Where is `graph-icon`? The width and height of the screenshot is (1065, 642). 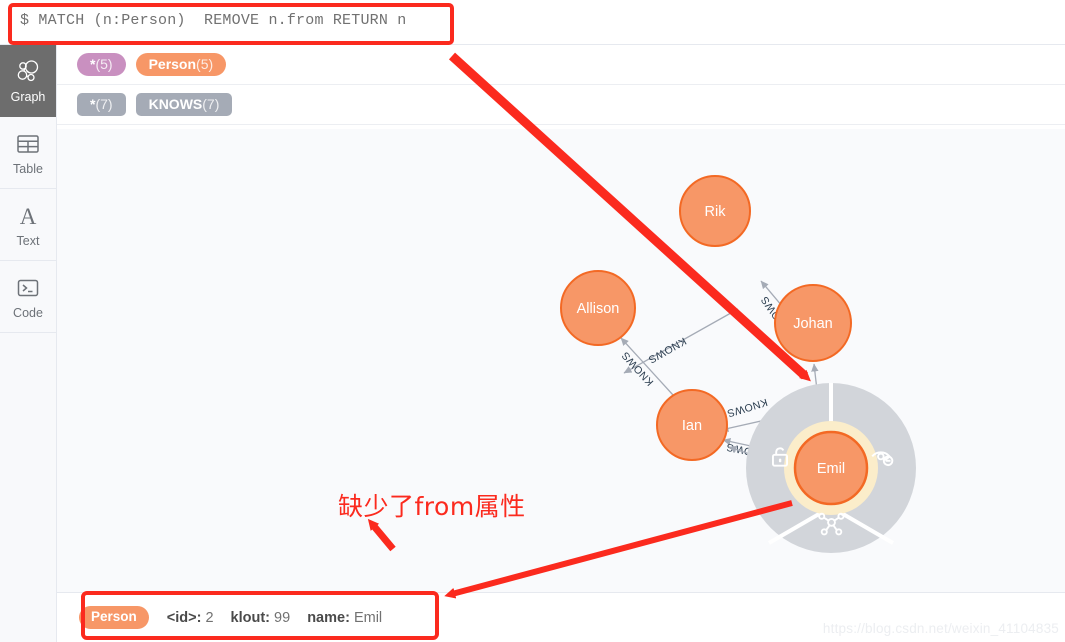
graph-icon is located at coordinates (28, 72).